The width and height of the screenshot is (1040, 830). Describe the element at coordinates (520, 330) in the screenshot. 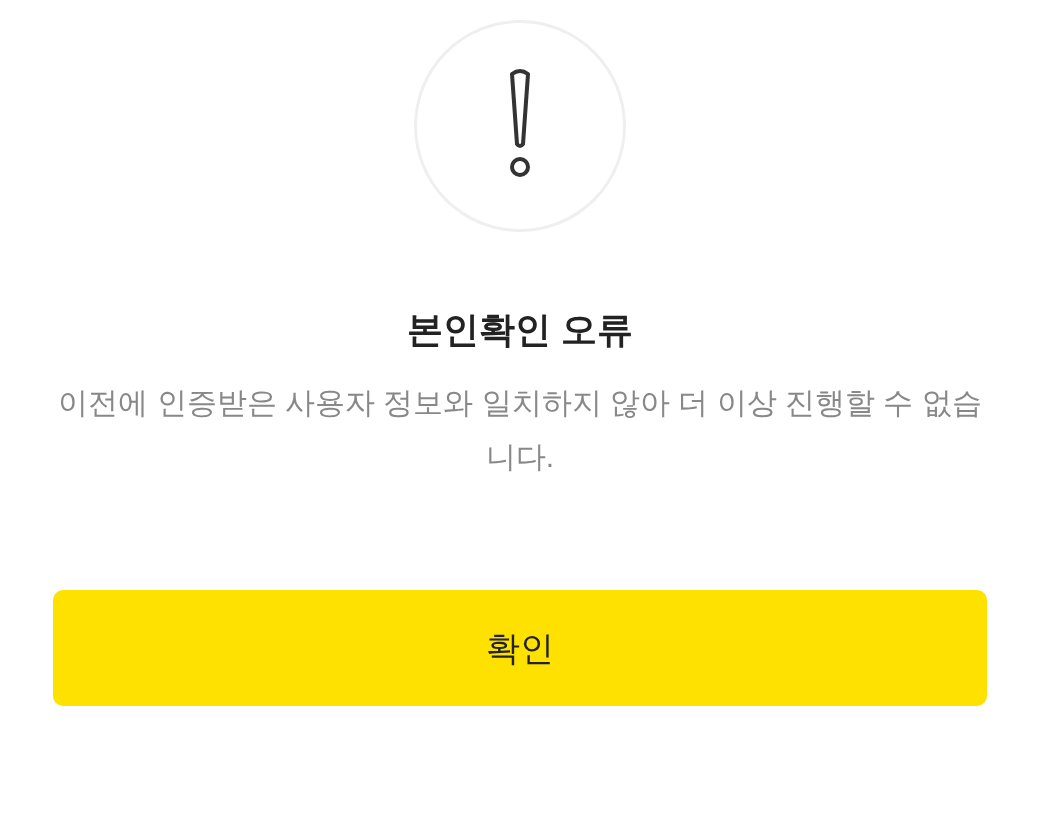

I see `dialog-title: 본인확인 오류` at that location.